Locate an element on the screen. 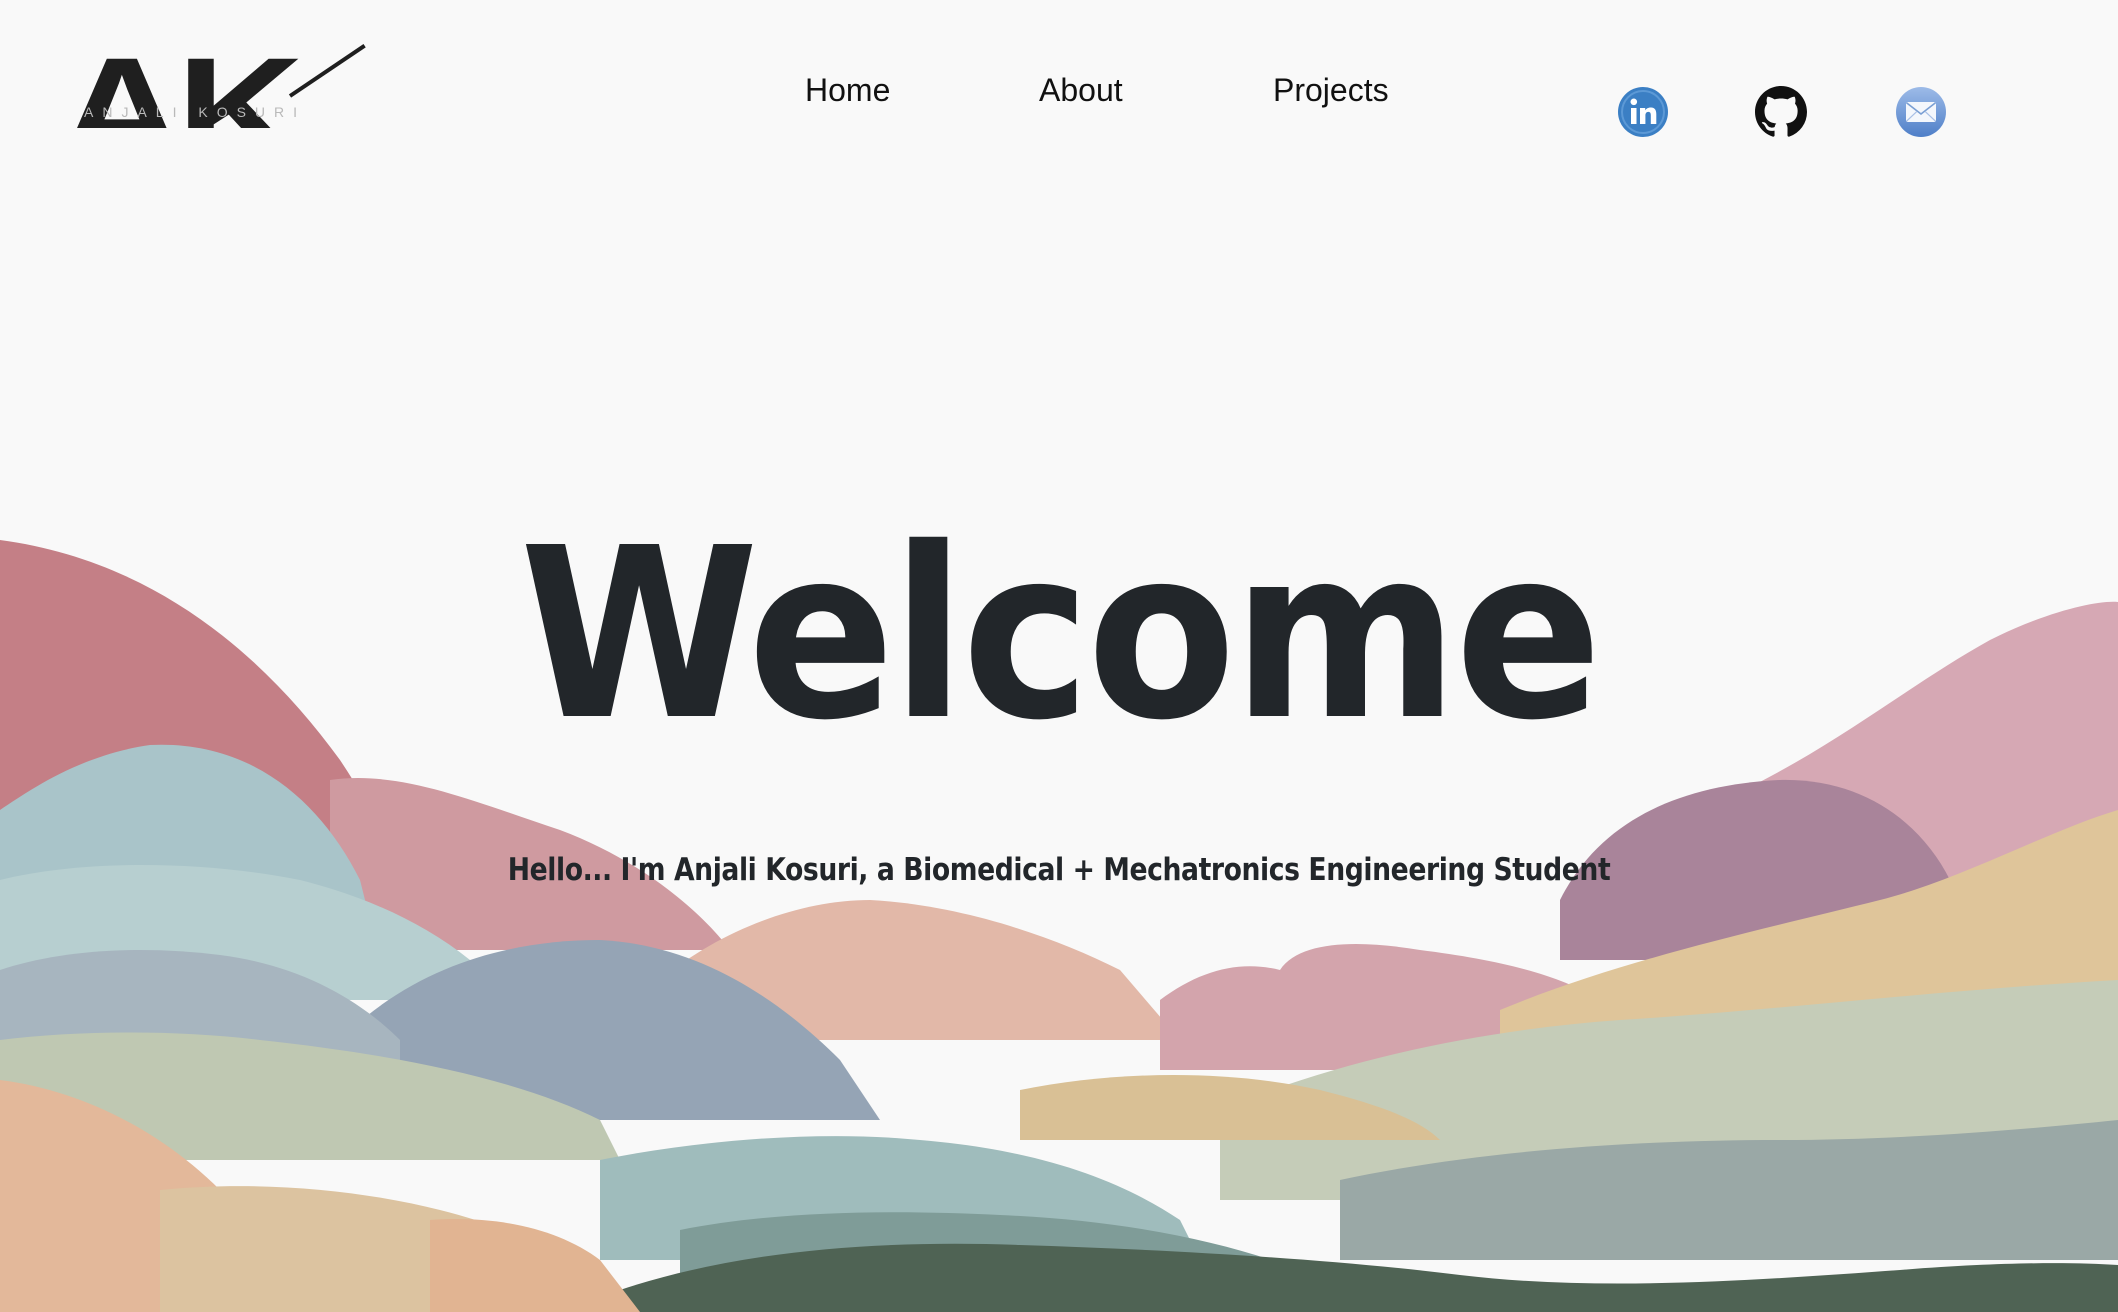  logo: AK ANJALI KOSURI is located at coordinates (218, 110).